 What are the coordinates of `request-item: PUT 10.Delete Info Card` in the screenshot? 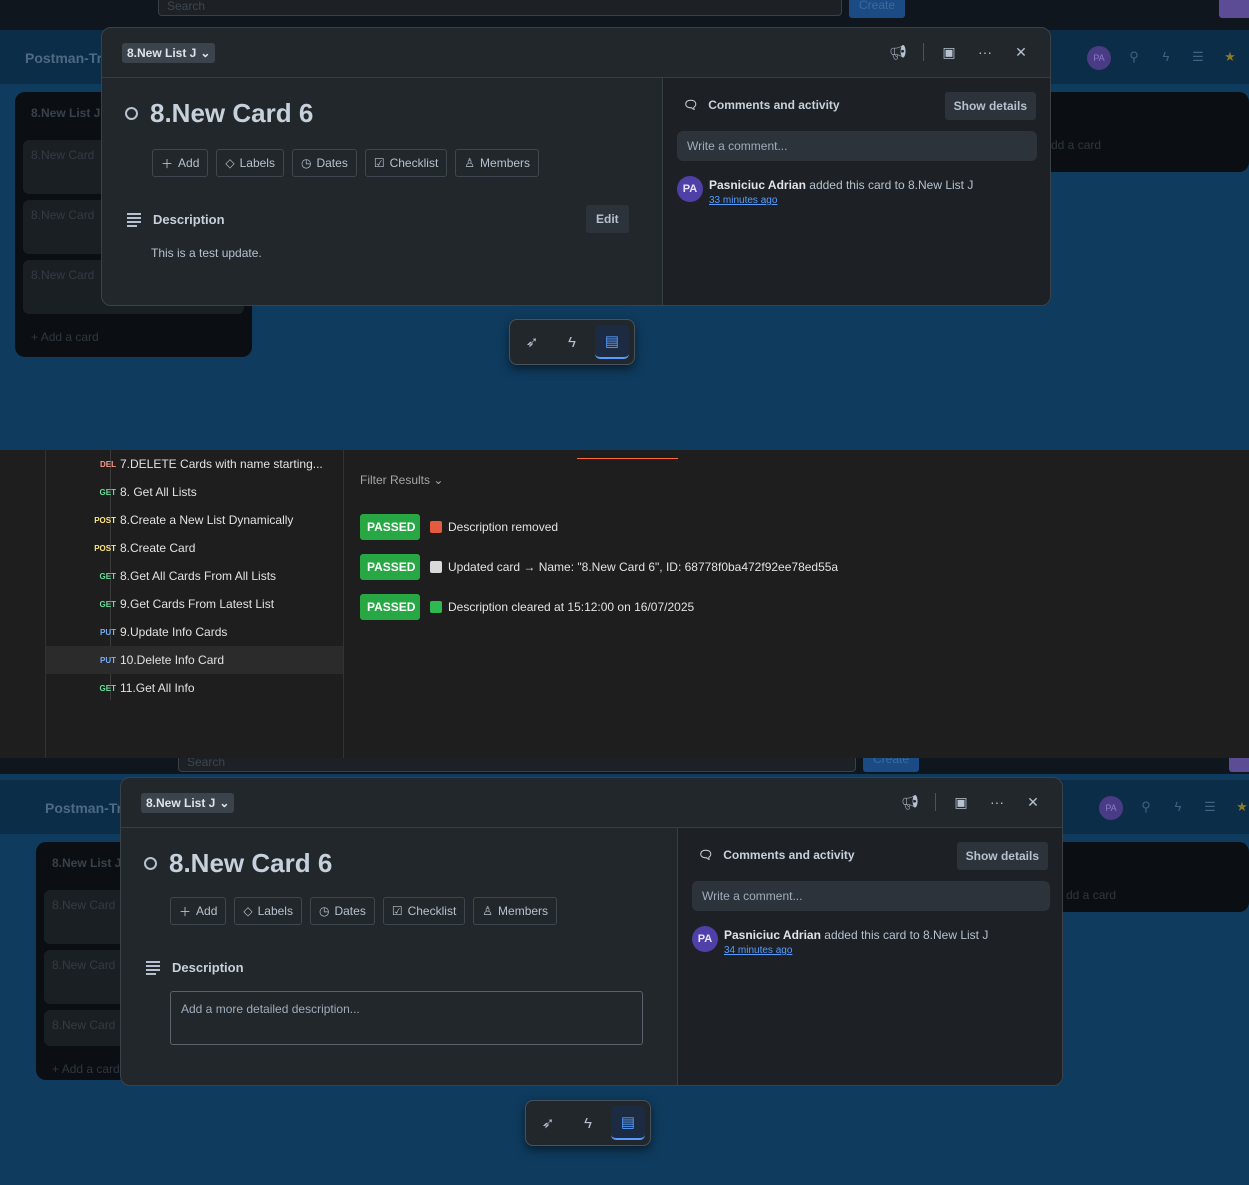 It's located at (195, 660).